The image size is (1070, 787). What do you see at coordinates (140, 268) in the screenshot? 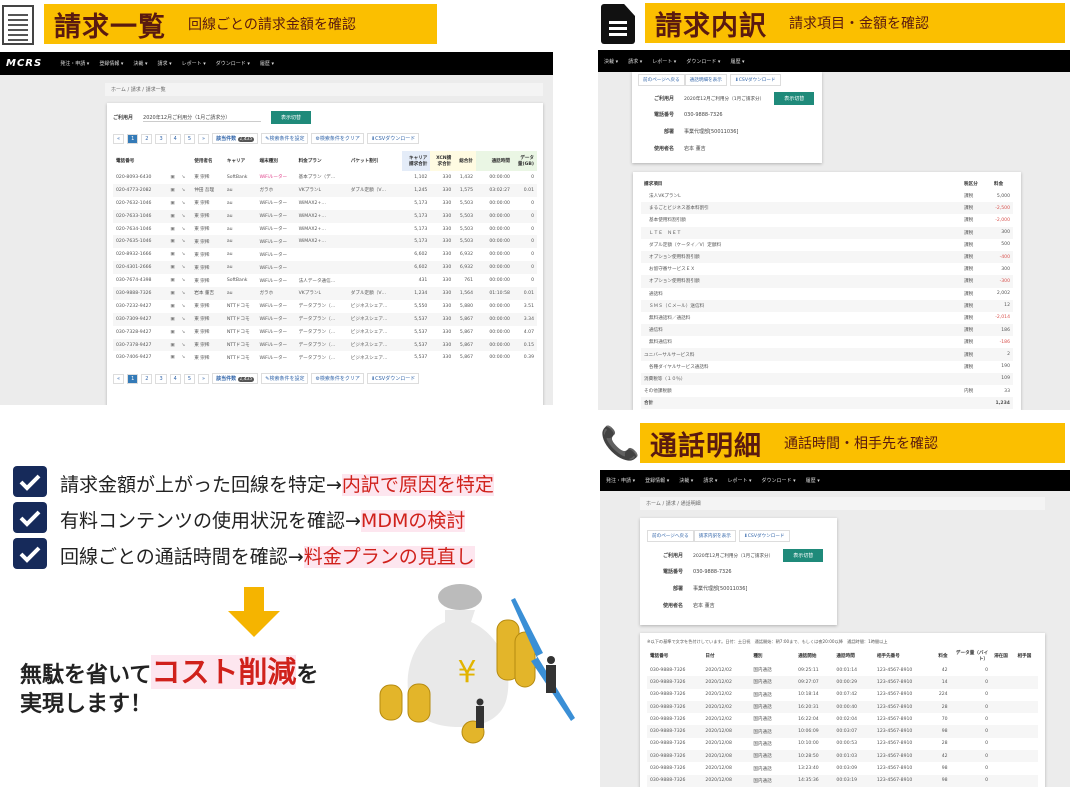
I see `phone-number-link: 020-4301-2666` at bounding box center [140, 268].